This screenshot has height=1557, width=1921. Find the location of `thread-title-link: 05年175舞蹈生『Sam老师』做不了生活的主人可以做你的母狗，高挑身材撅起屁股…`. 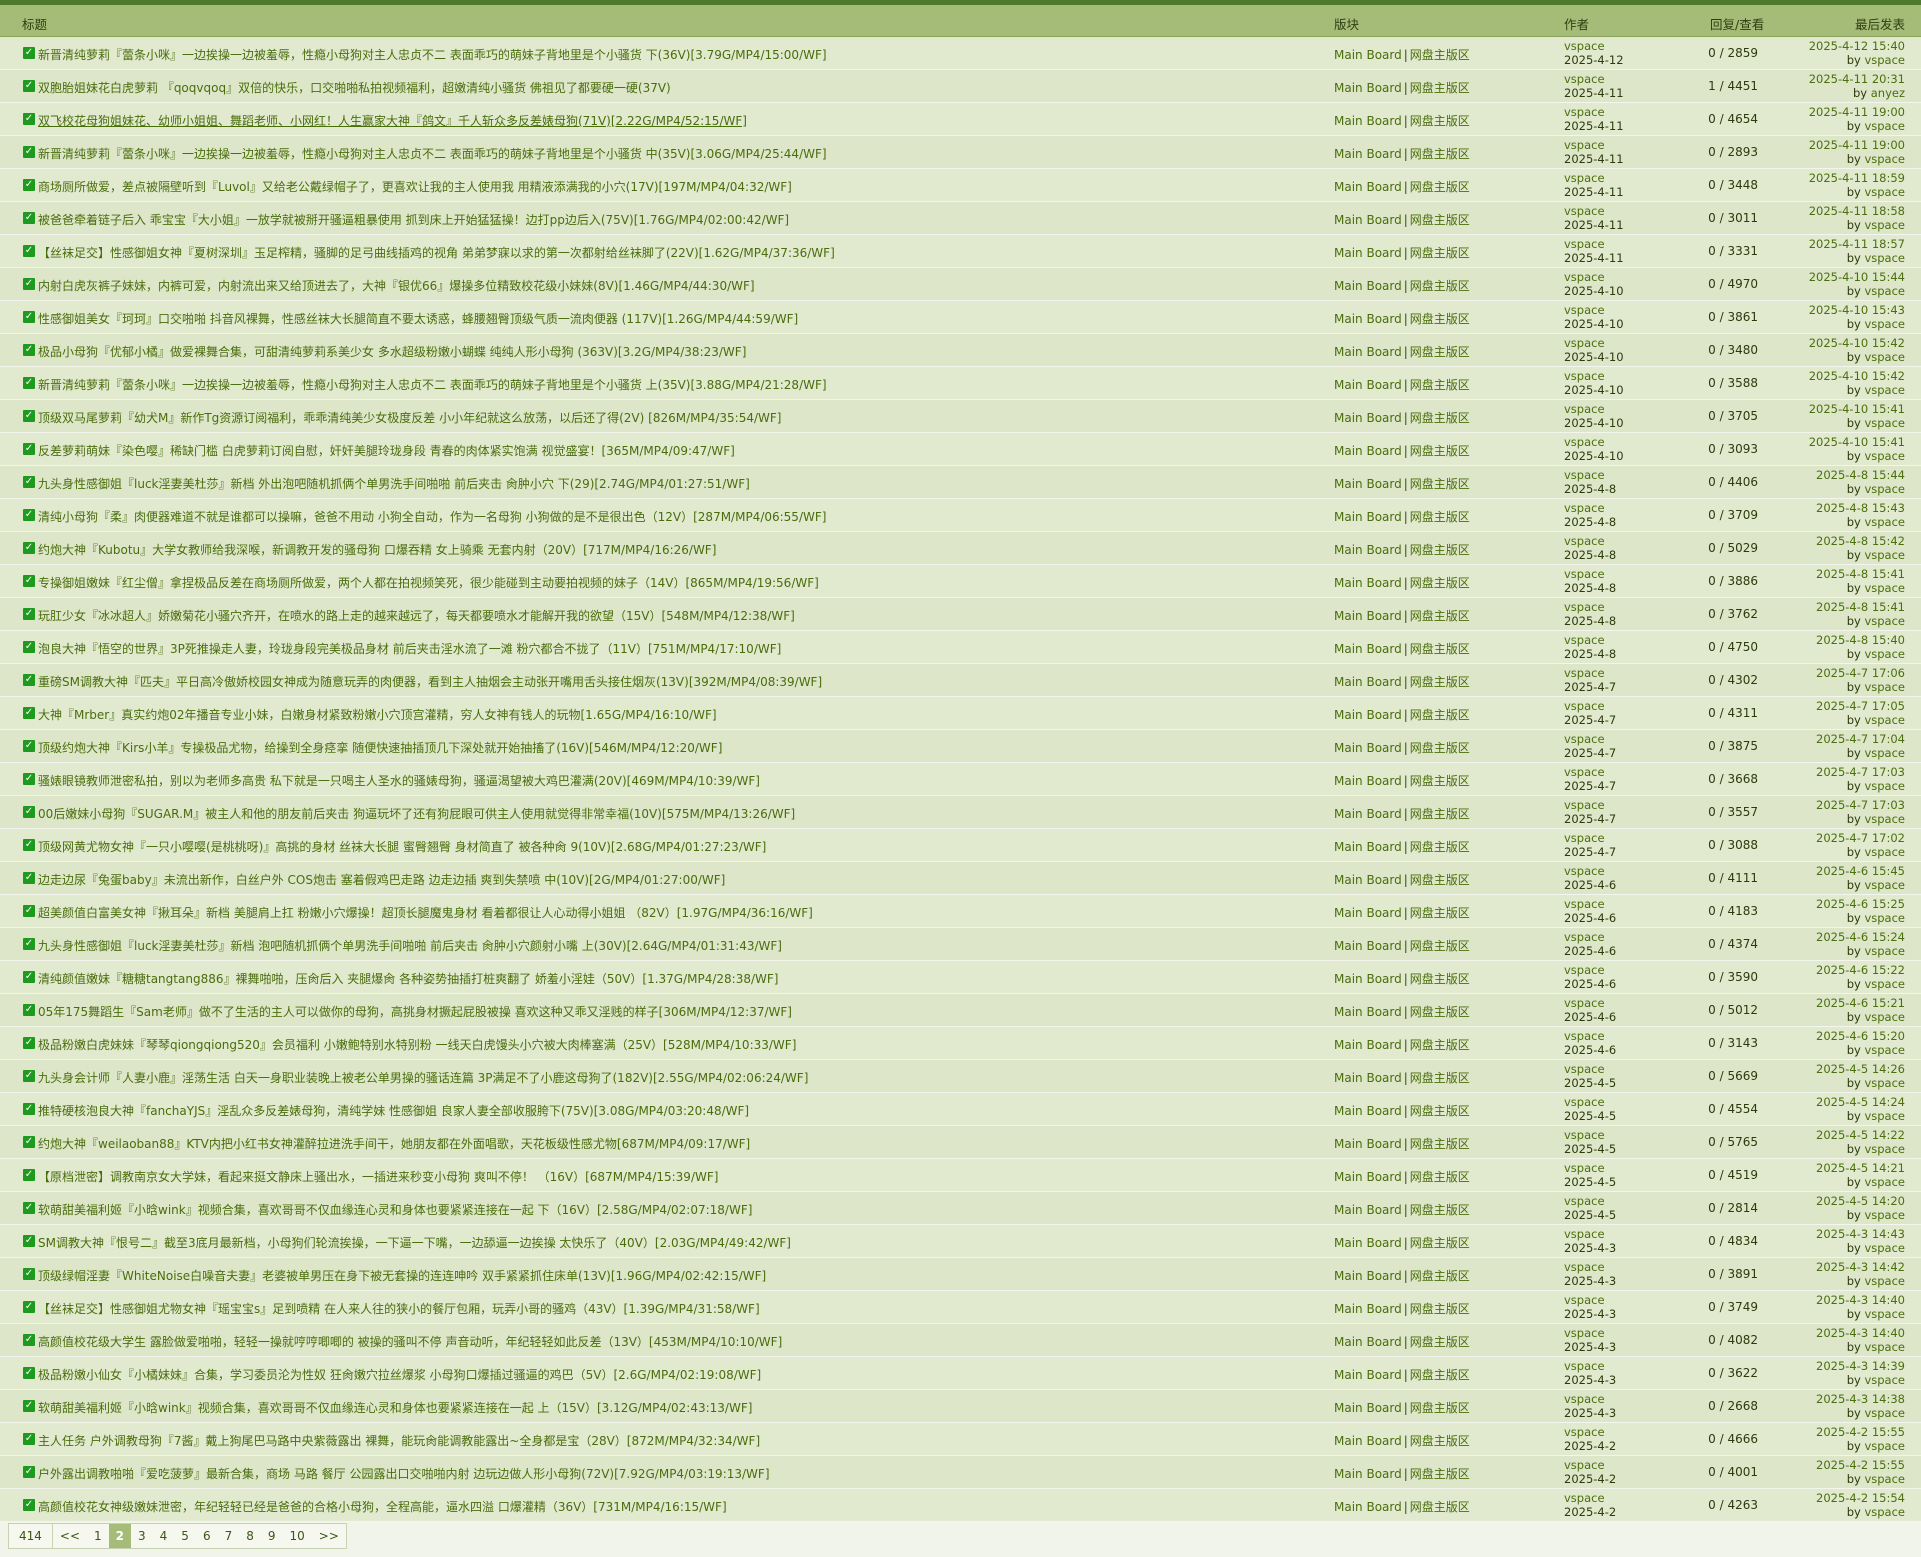

thread-title-link: 05年175舞蹈生『Sam老师』做不了生活的主人可以做你的母狗，高挑身材撅起屁股… is located at coordinates (678, 1011).